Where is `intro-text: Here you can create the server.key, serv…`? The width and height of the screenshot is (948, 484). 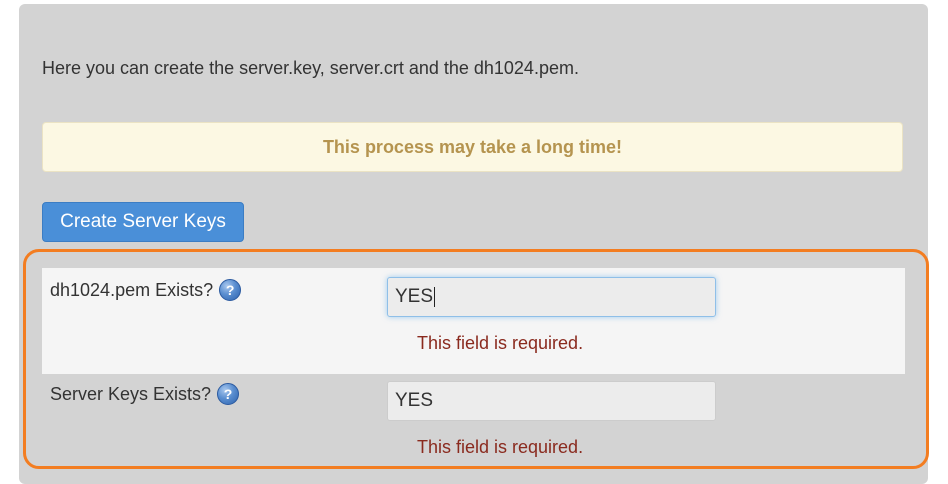
intro-text: Here you can create the server.key, serv… is located at coordinates (310, 68).